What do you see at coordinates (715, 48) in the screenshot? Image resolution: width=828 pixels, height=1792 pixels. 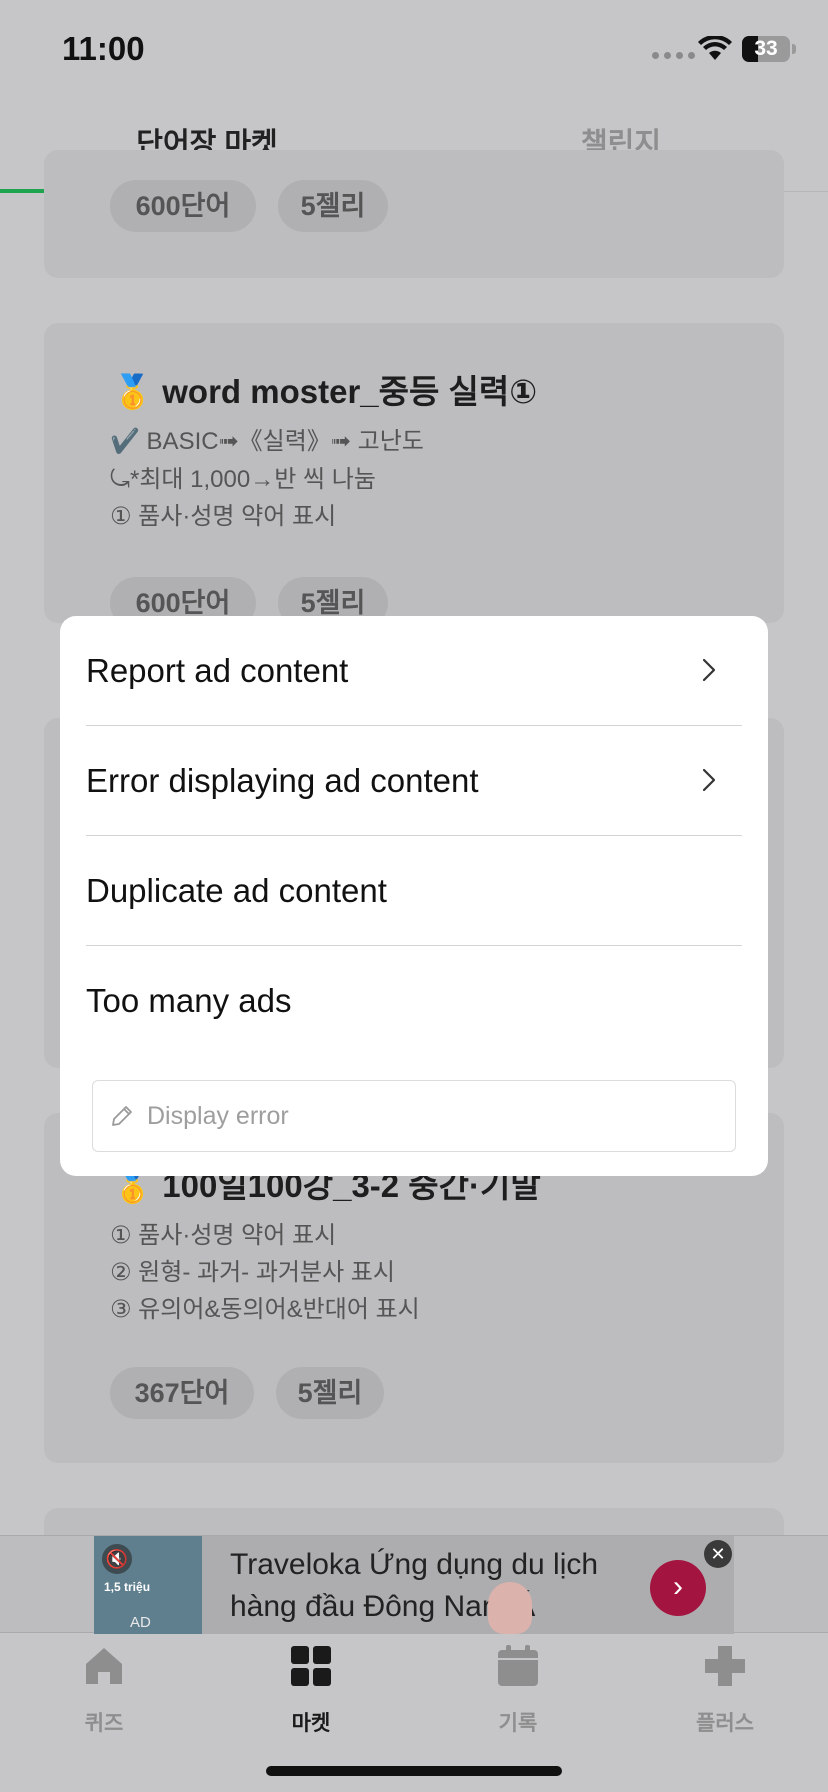 I see `wifi-icon` at bounding box center [715, 48].